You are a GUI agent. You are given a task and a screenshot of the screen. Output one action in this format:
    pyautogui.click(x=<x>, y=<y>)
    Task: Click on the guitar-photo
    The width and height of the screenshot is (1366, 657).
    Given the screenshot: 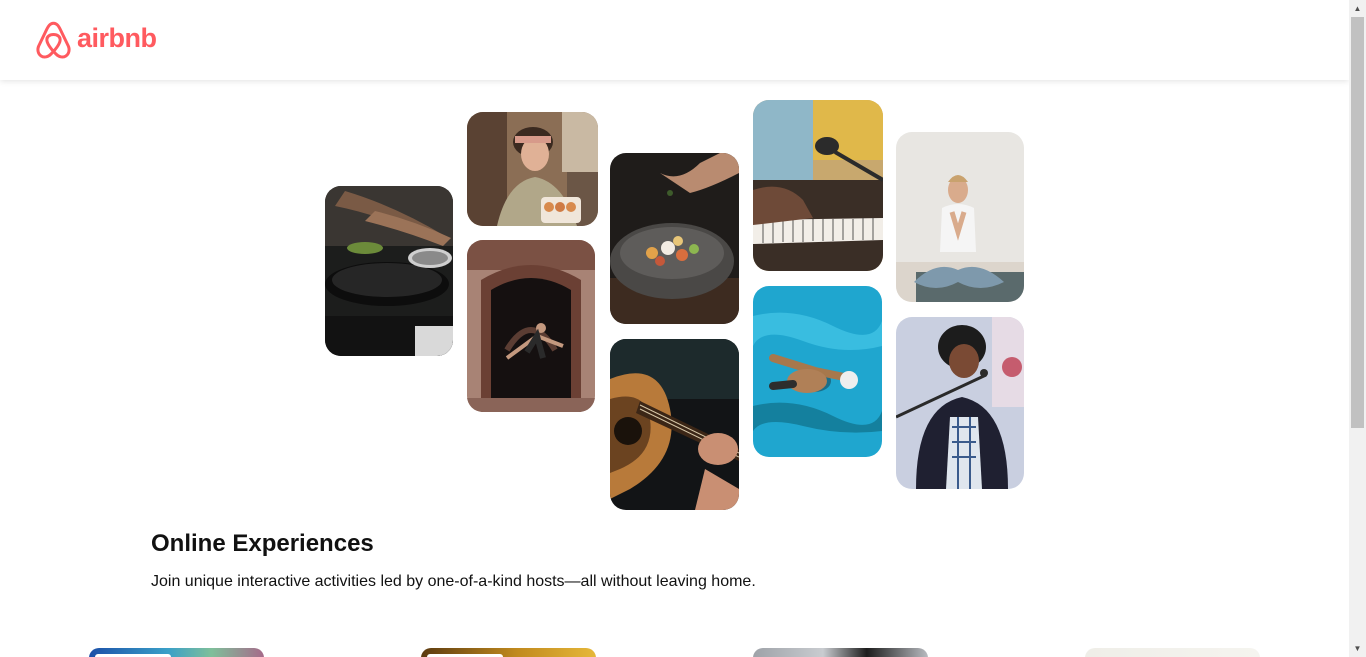 What is the action you would take?
    pyautogui.click(x=674, y=424)
    